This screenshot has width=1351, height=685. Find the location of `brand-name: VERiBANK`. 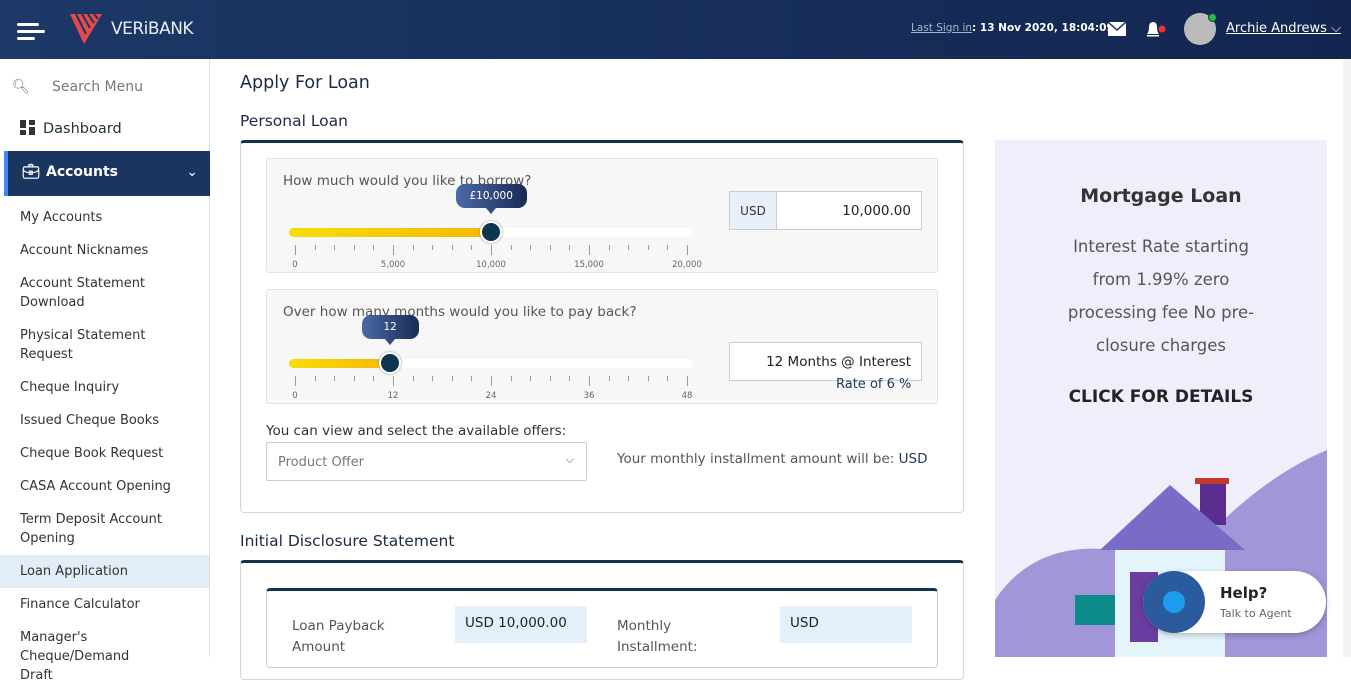

brand-name: VERiBANK is located at coordinates (152, 29).